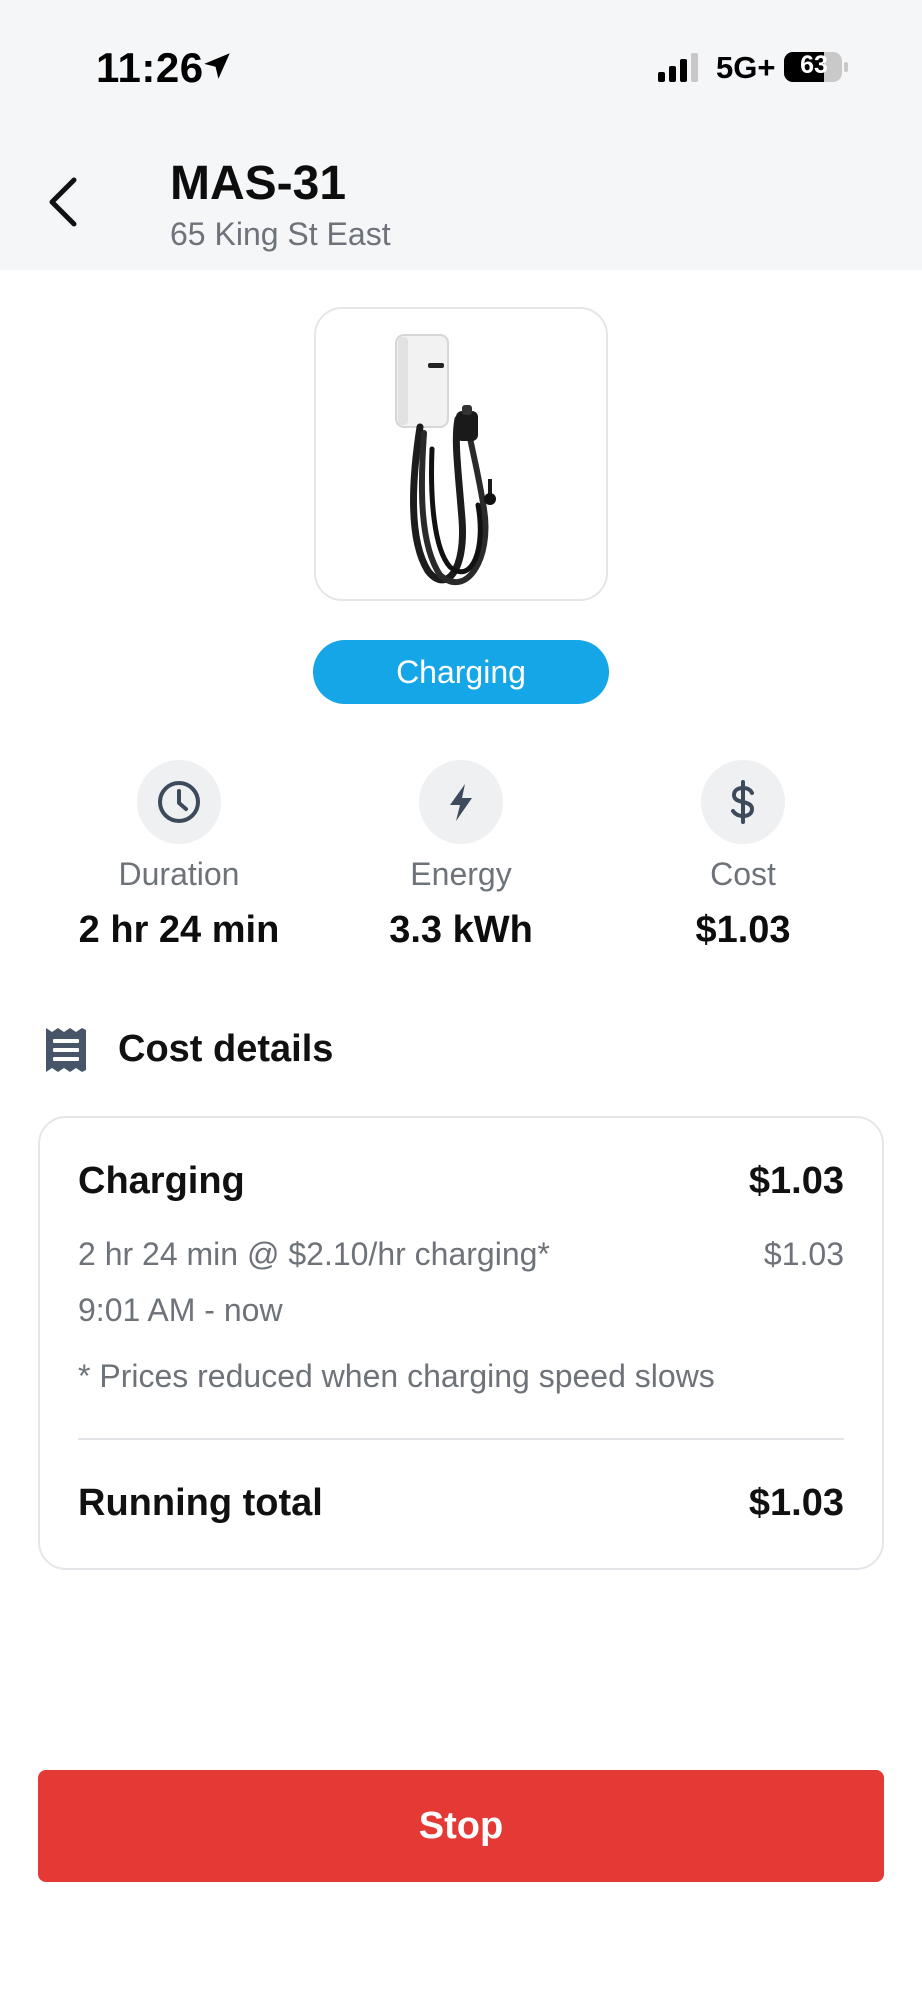 This screenshot has height=2000, width=922. What do you see at coordinates (796, 1503) in the screenshot?
I see `running-total-amount: $1.03` at bounding box center [796, 1503].